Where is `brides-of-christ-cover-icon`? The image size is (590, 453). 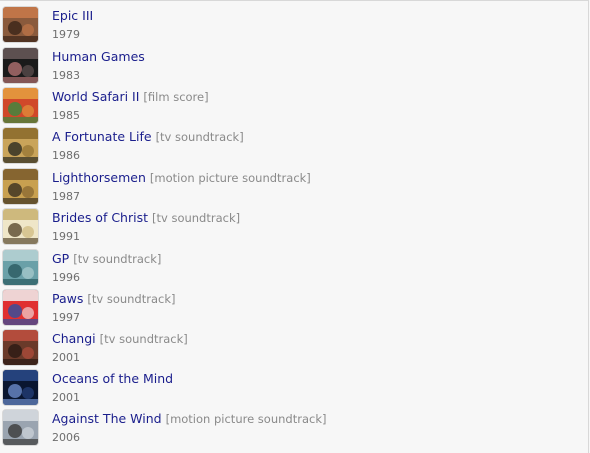 brides-of-christ-cover-icon is located at coordinates (20, 226).